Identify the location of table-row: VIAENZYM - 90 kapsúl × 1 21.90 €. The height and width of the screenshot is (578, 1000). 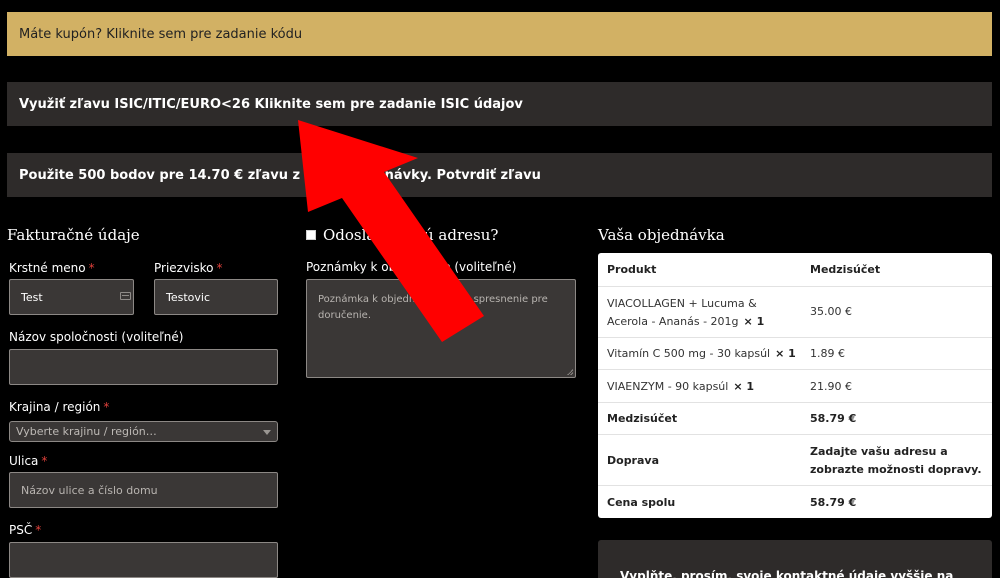
(795, 385).